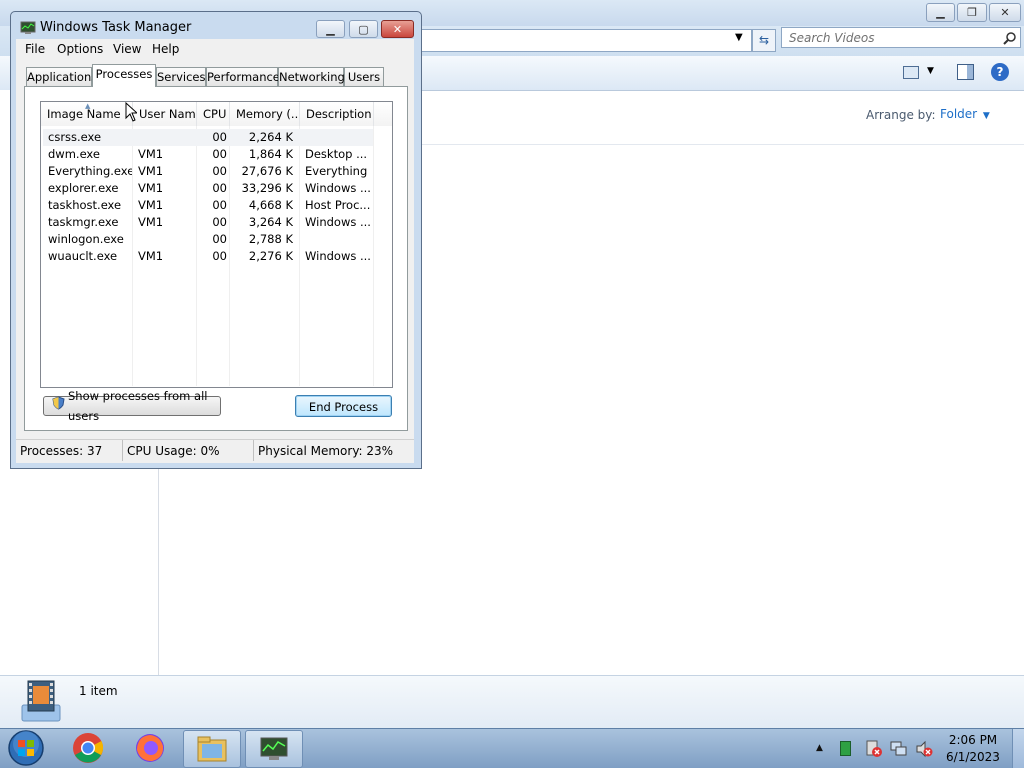 The width and height of the screenshot is (1024, 770). I want to click on show-desktop-button, so click(1018, 748).